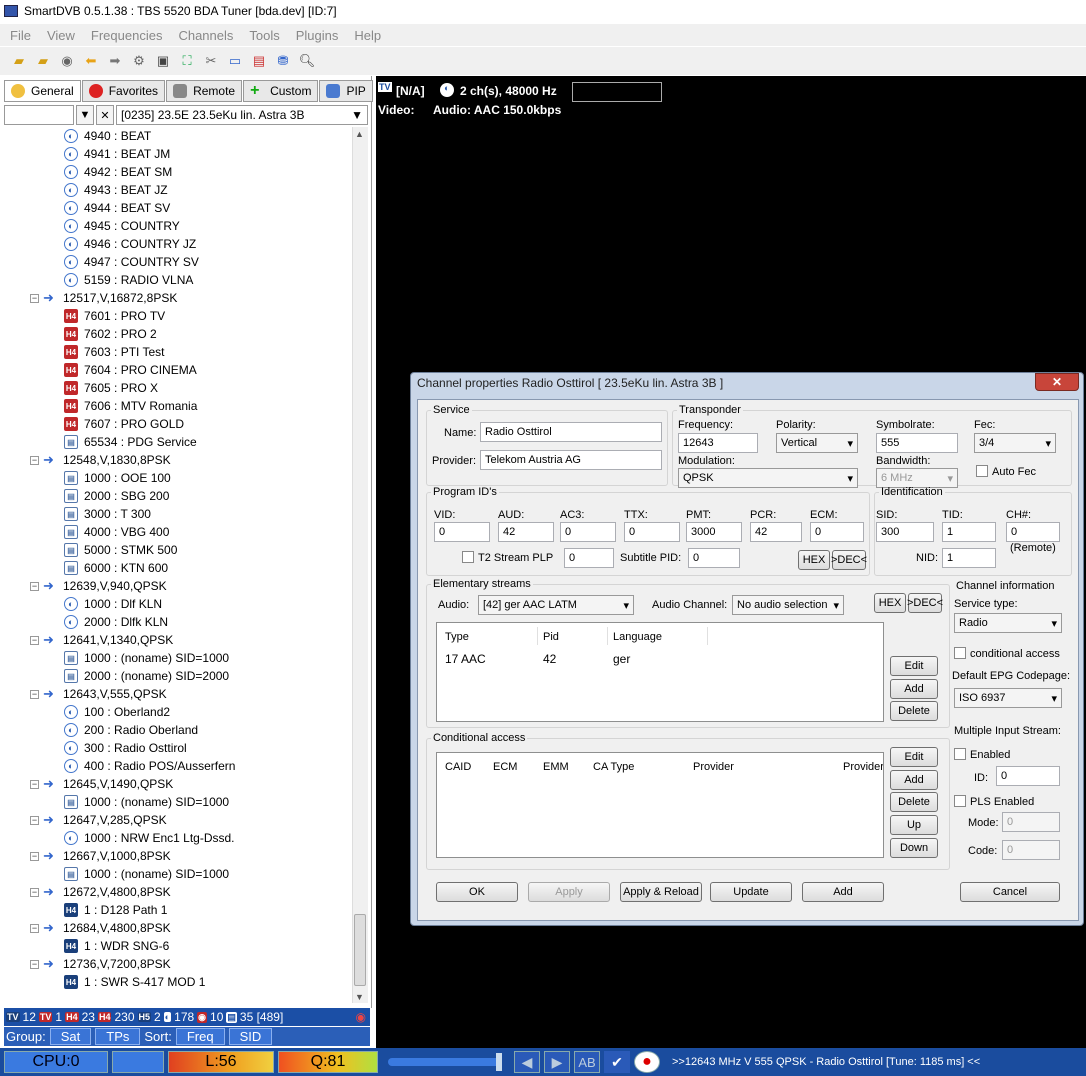 The width and height of the screenshot is (1086, 1076). Describe the element at coordinates (1033, 532) in the screenshot. I see `ch-field: 0` at that location.